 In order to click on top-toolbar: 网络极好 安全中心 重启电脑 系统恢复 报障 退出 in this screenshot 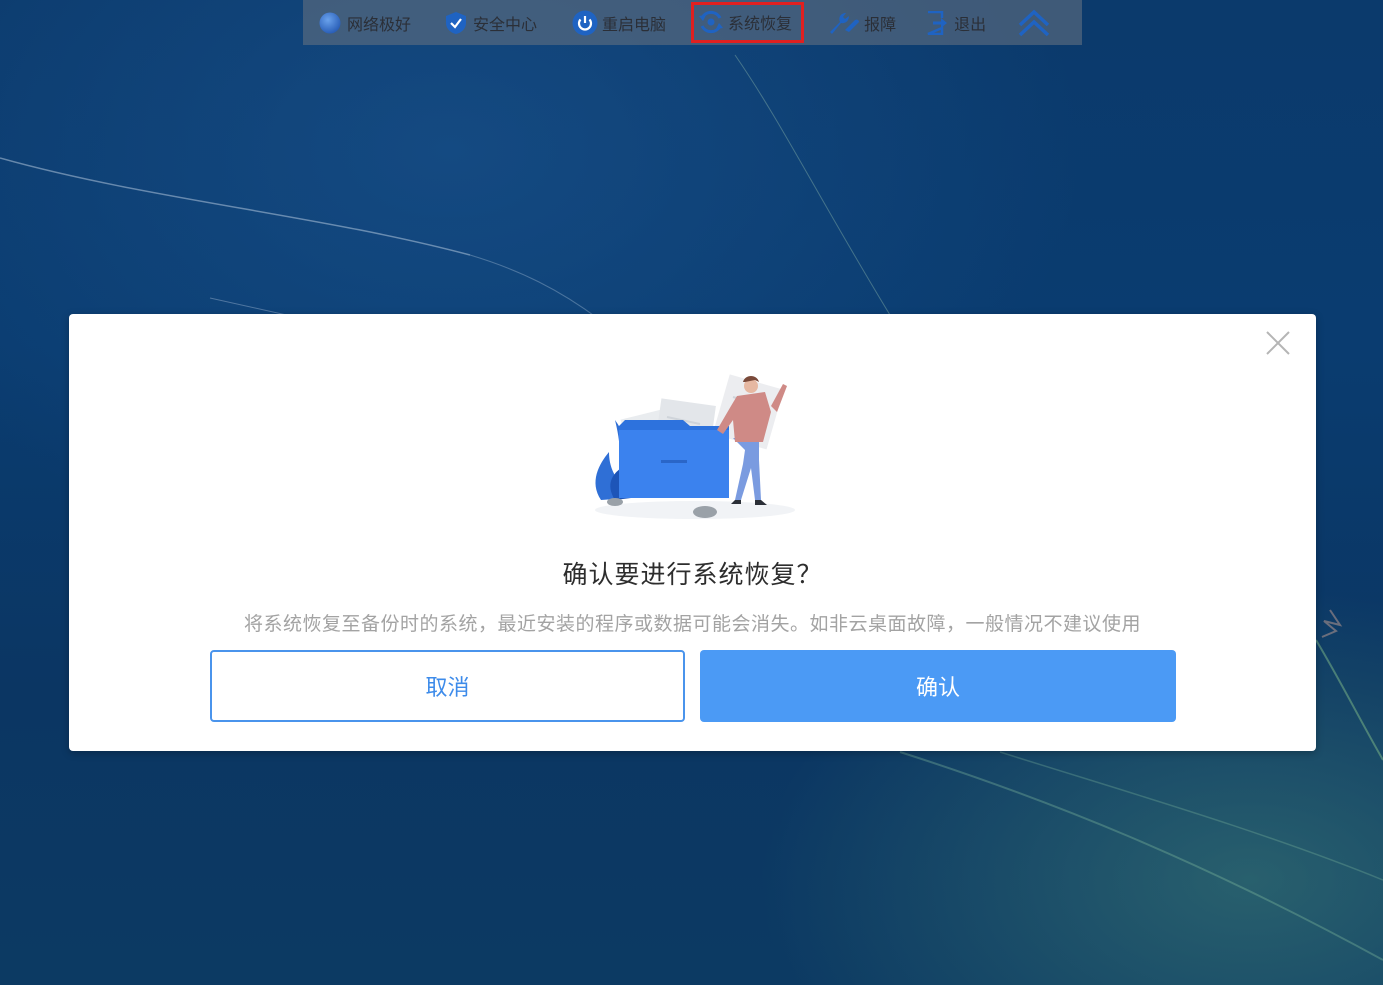, I will do `click(692, 22)`.